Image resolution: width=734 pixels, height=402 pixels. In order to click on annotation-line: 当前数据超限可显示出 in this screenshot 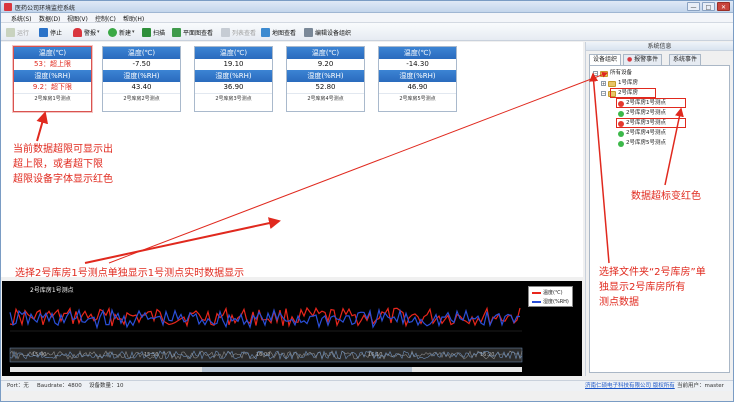, I will do `click(63, 149)`.